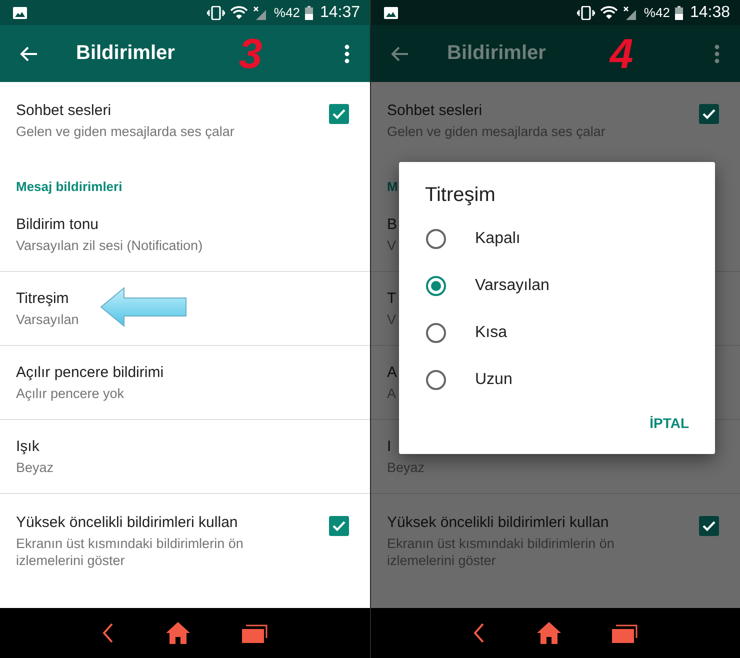  Describe the element at coordinates (250, 53) in the screenshot. I see `step-number: 3` at that location.